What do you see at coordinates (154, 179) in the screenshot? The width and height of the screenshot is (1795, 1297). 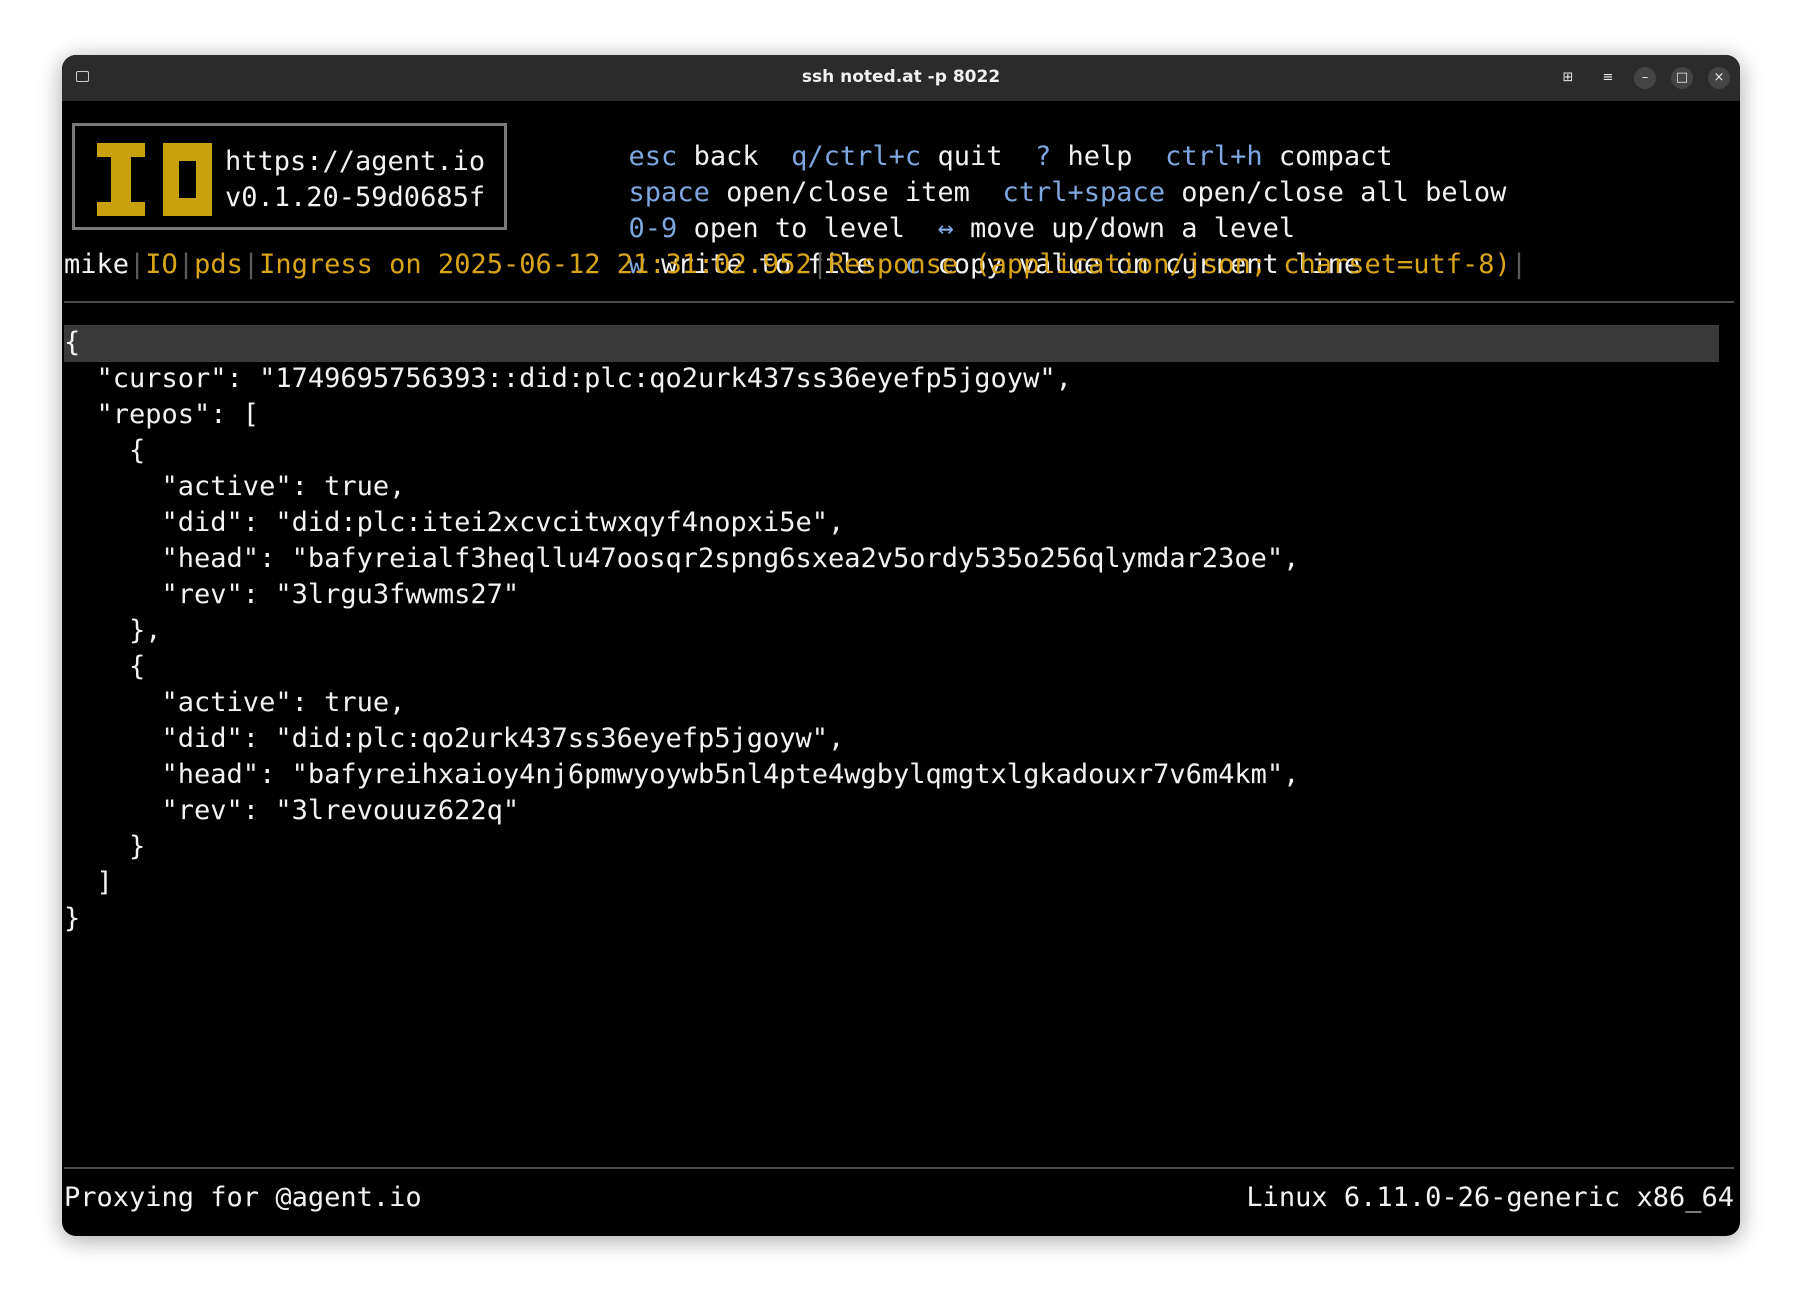 I see `io-logo` at bounding box center [154, 179].